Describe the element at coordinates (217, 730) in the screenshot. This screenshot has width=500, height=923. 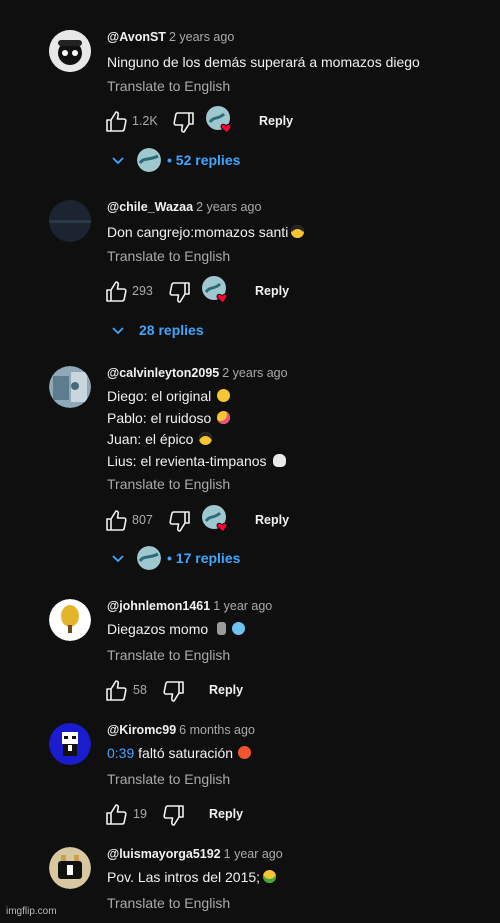
I see `comment-time: 6 months ago` at that location.